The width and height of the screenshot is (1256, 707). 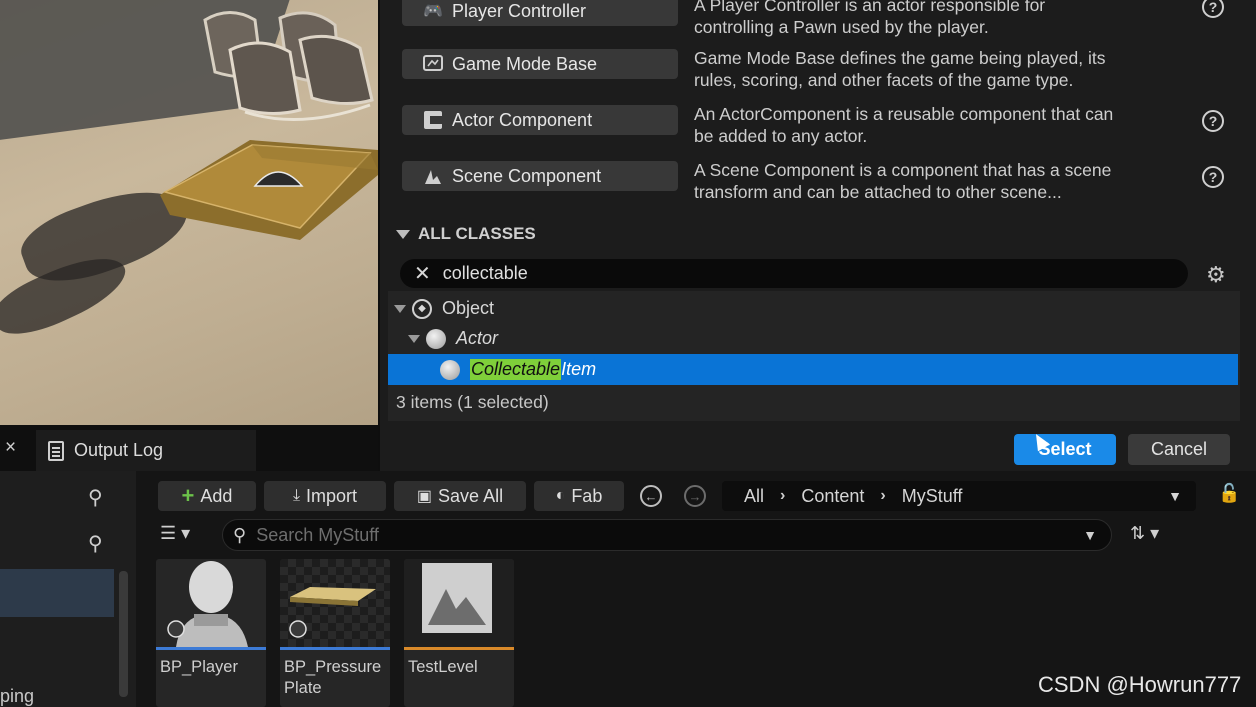 I want to click on player-controller-button: 🎮 Player Controller, so click(x=540, y=13).